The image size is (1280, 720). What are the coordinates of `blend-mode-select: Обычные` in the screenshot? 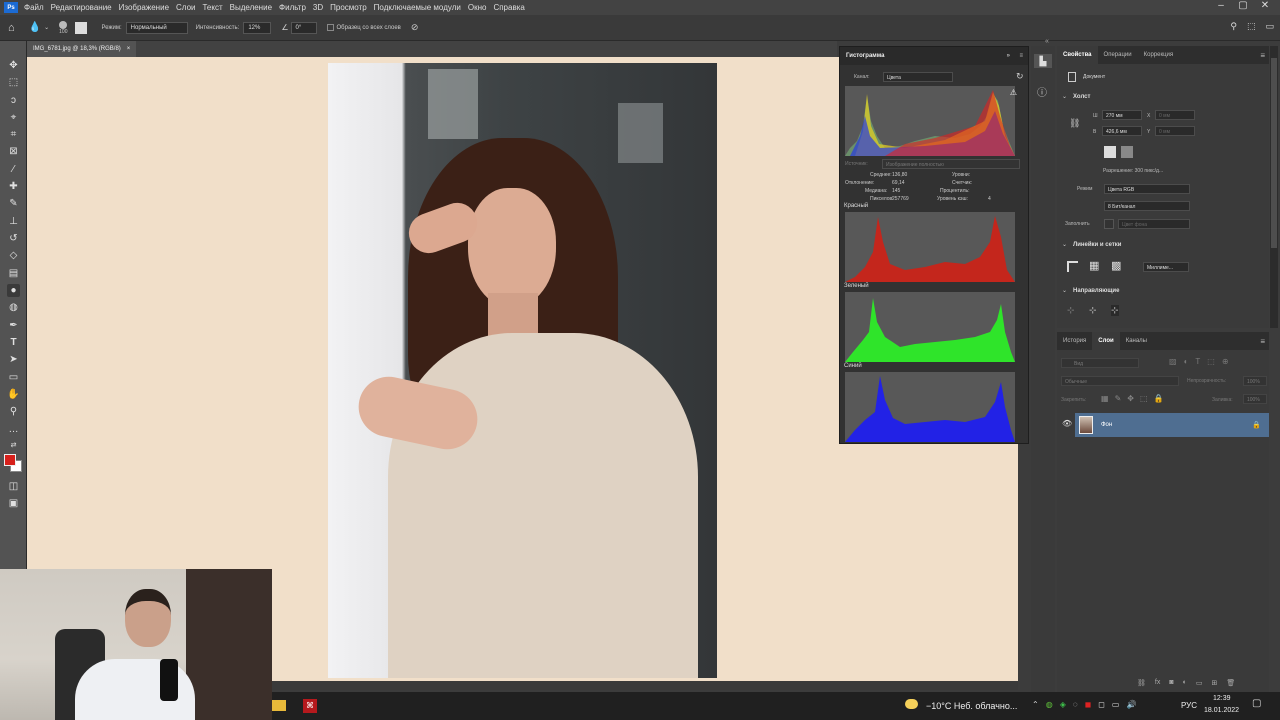 It's located at (1120, 381).